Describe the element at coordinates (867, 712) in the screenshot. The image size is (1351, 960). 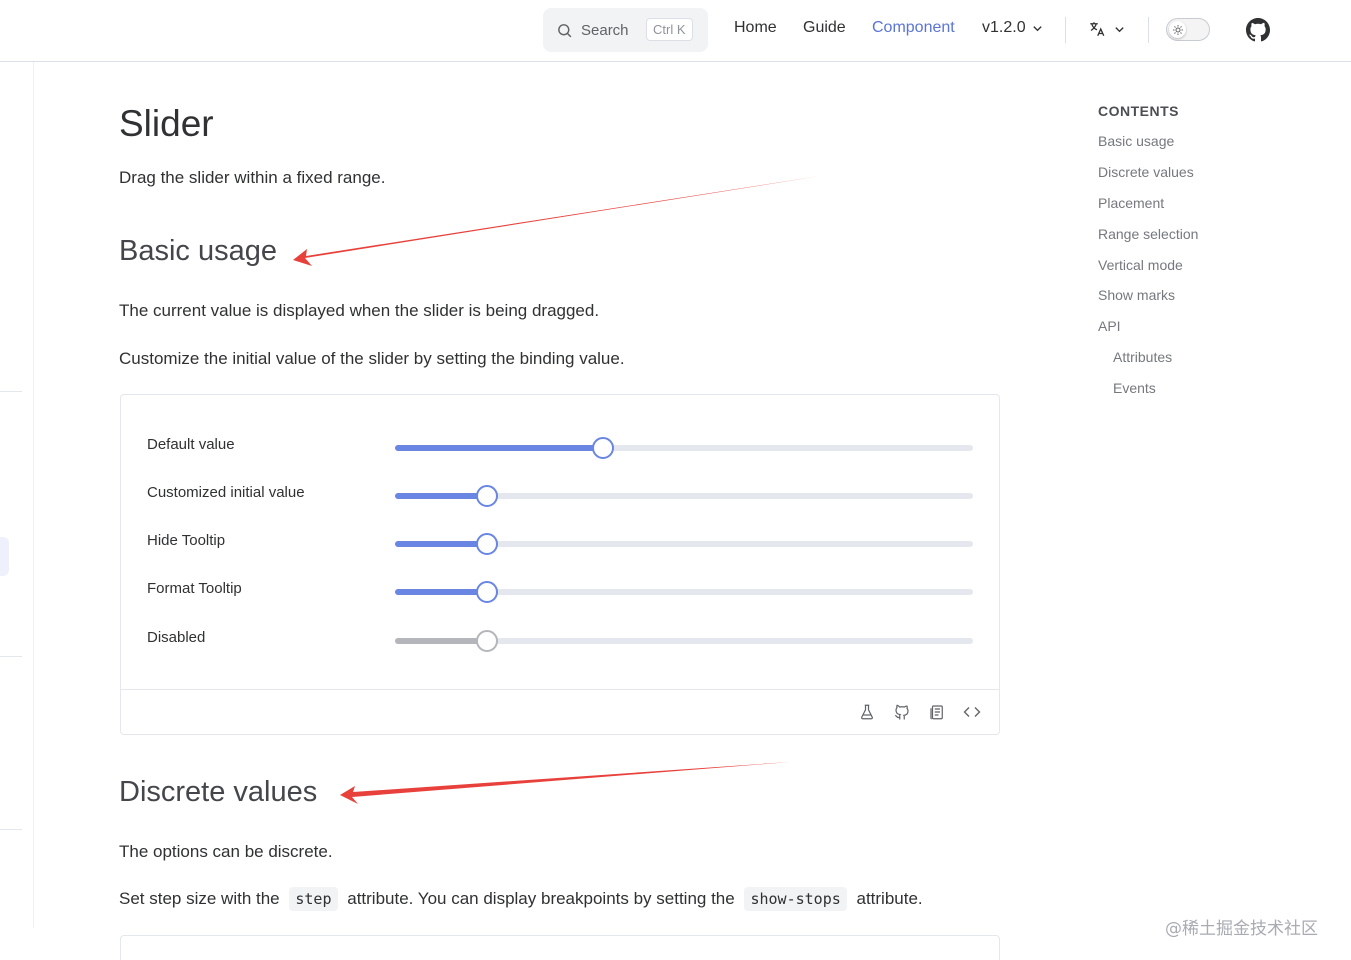
I see `playground-icon` at that location.